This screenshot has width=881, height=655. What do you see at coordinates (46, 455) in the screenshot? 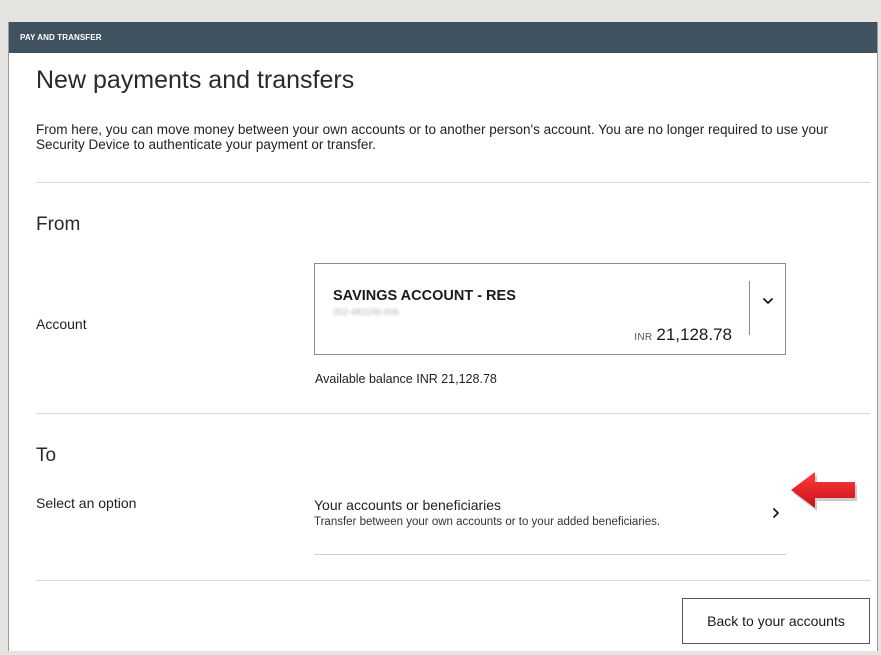
I see `to-section-title: To` at bounding box center [46, 455].